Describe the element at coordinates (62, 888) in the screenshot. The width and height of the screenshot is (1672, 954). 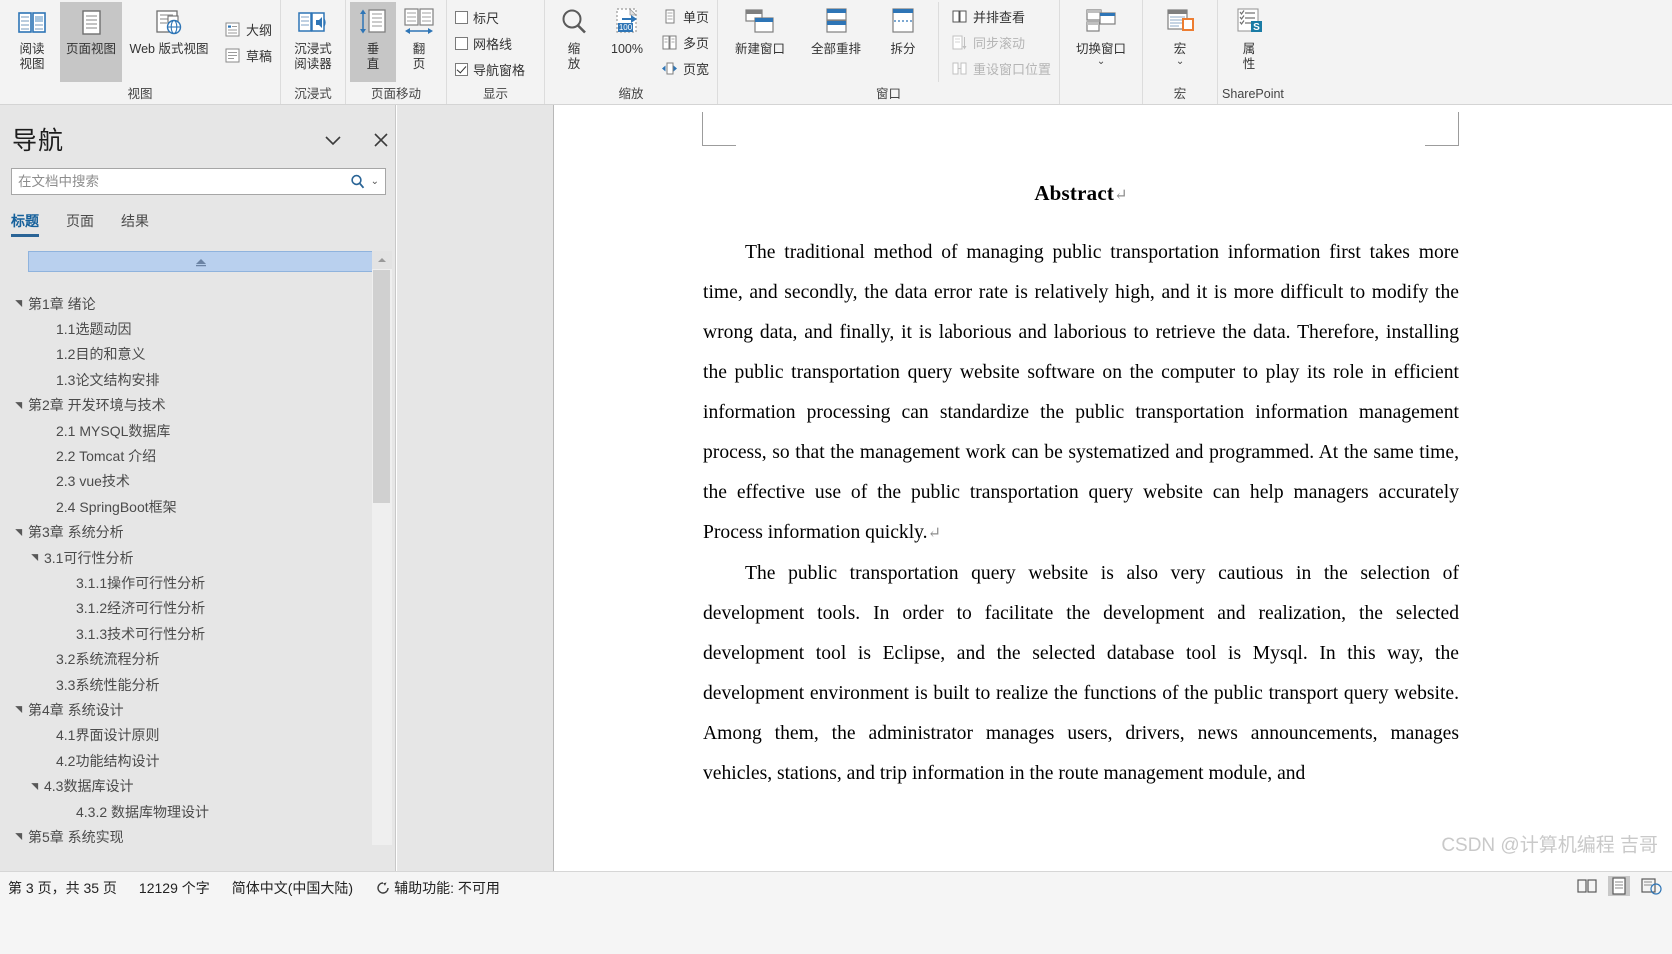
I see `status-page-indicator: 第 3 页，共 35 页` at that location.